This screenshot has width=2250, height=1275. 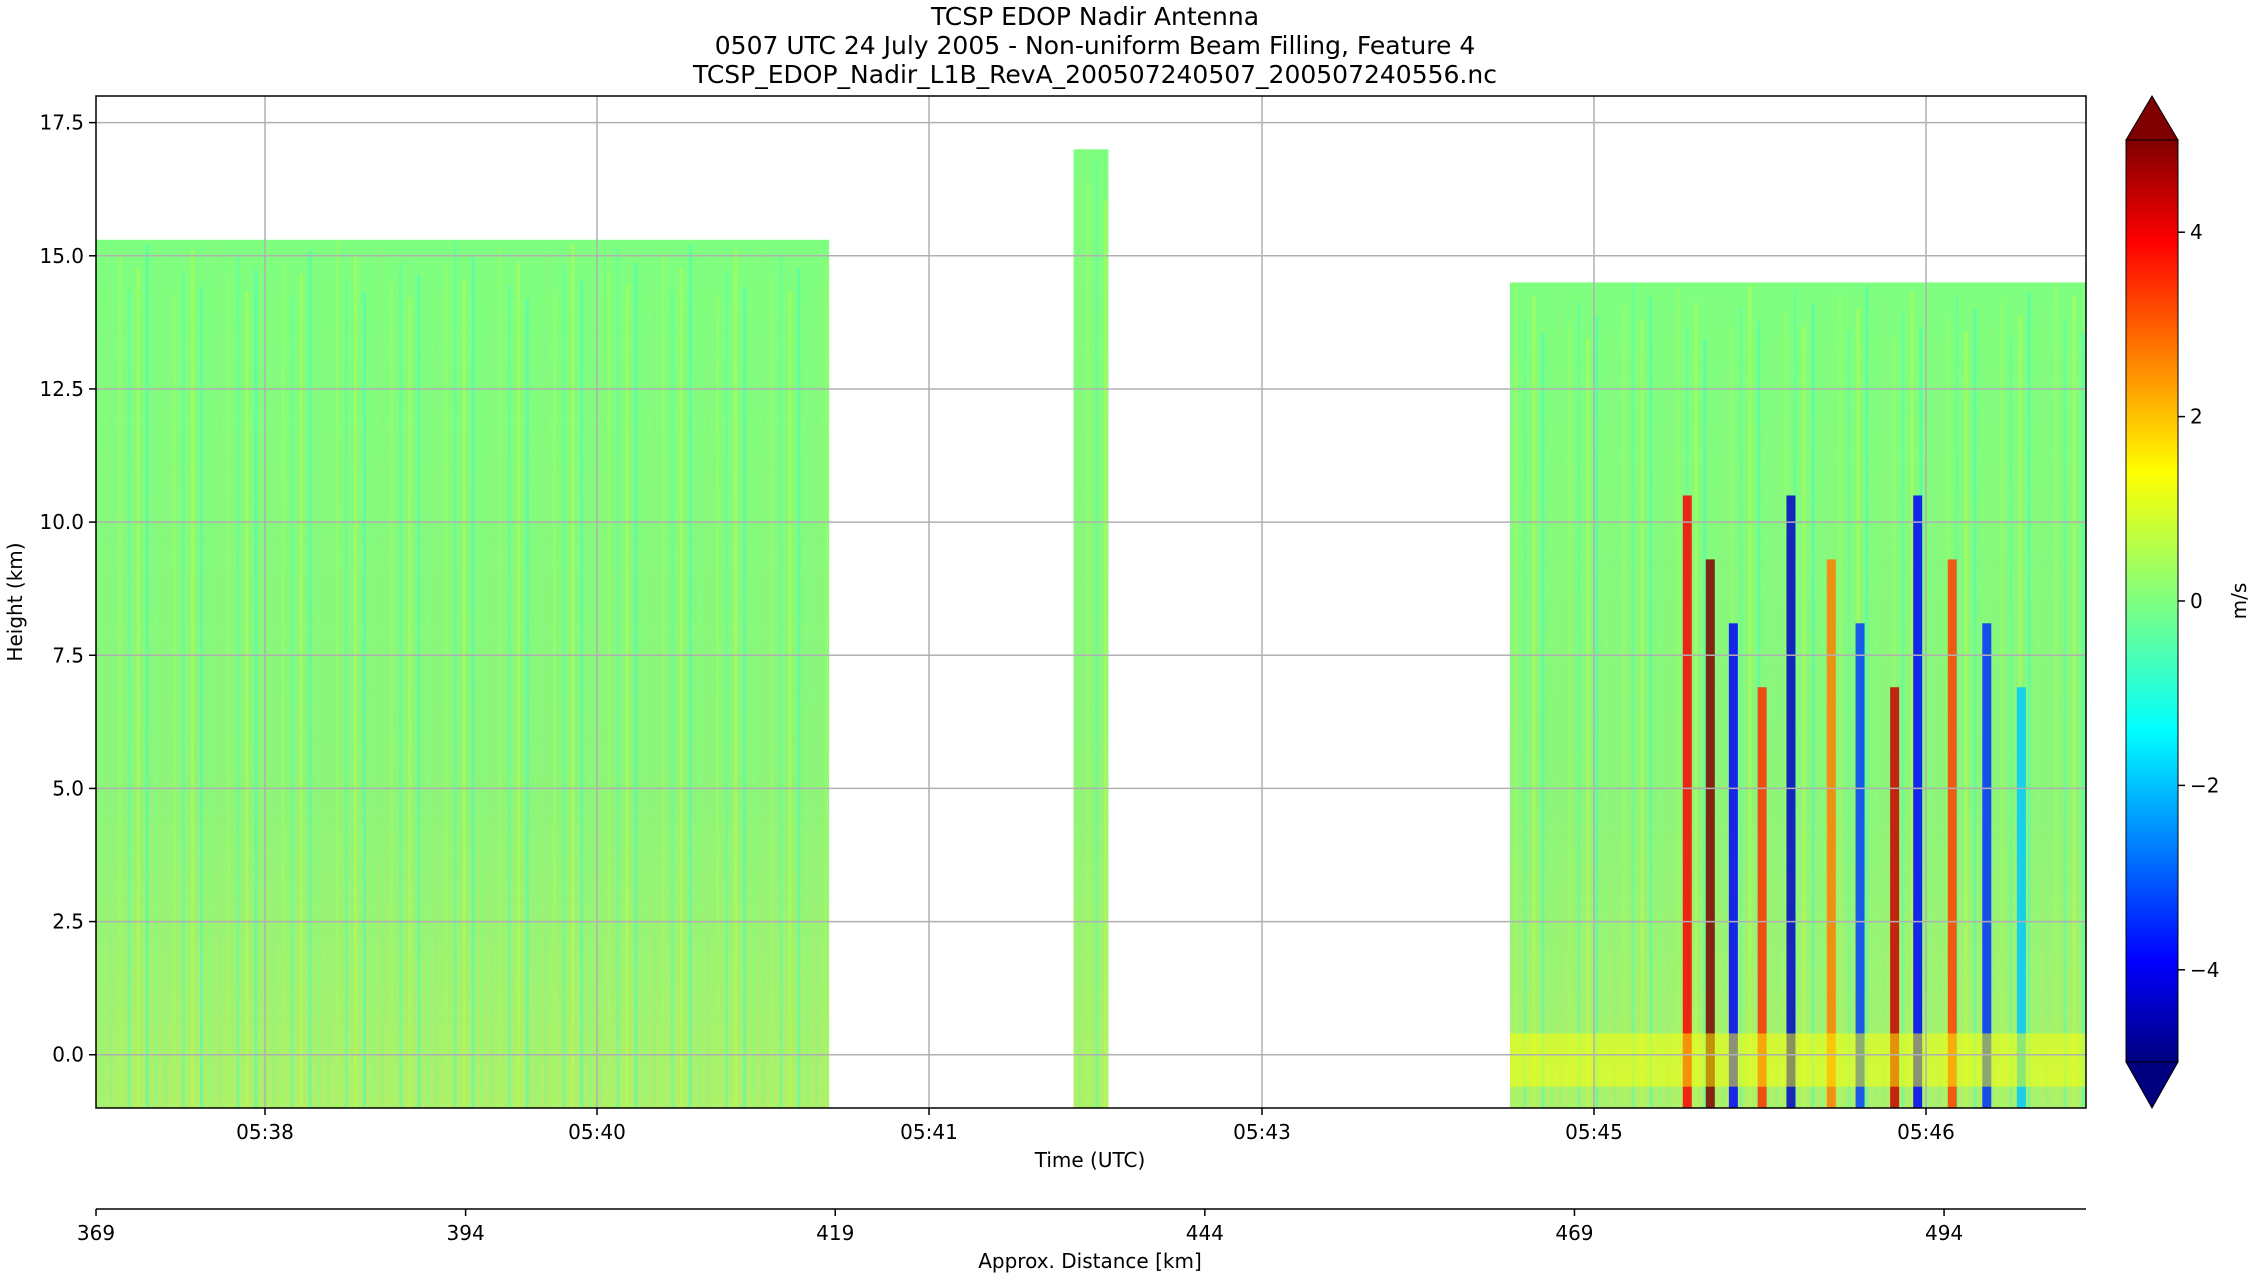 I want to click on distance-tick-label: 469, so click(x=1574, y=1233).